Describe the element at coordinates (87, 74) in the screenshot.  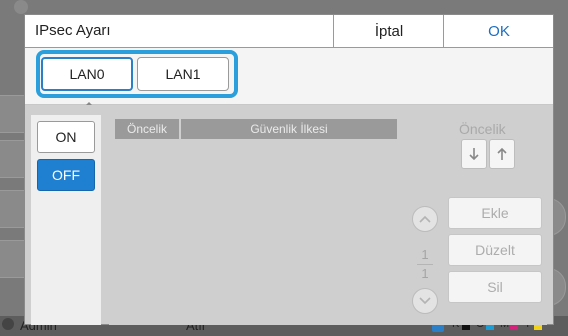
I see `tab-lan0: LAN0` at that location.